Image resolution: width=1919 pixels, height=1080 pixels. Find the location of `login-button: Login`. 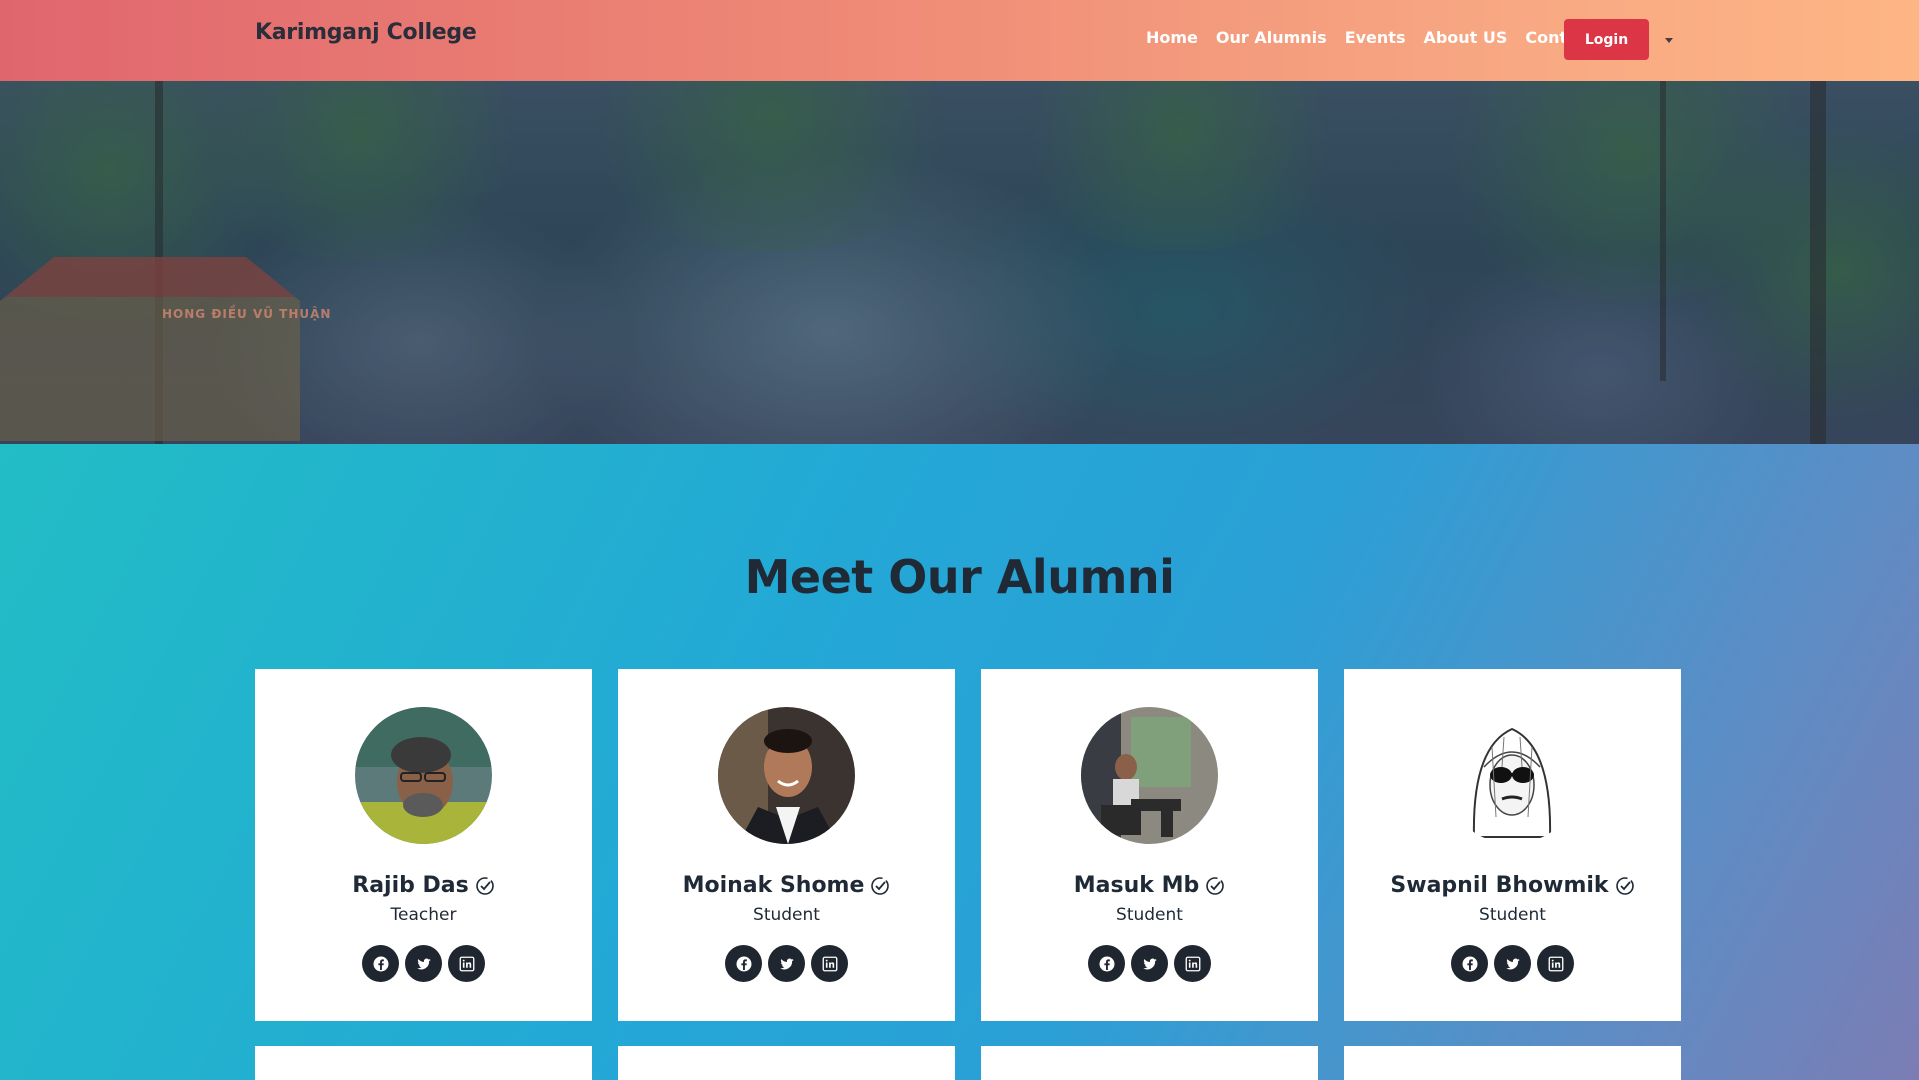

login-button: Login is located at coordinates (1606, 39).